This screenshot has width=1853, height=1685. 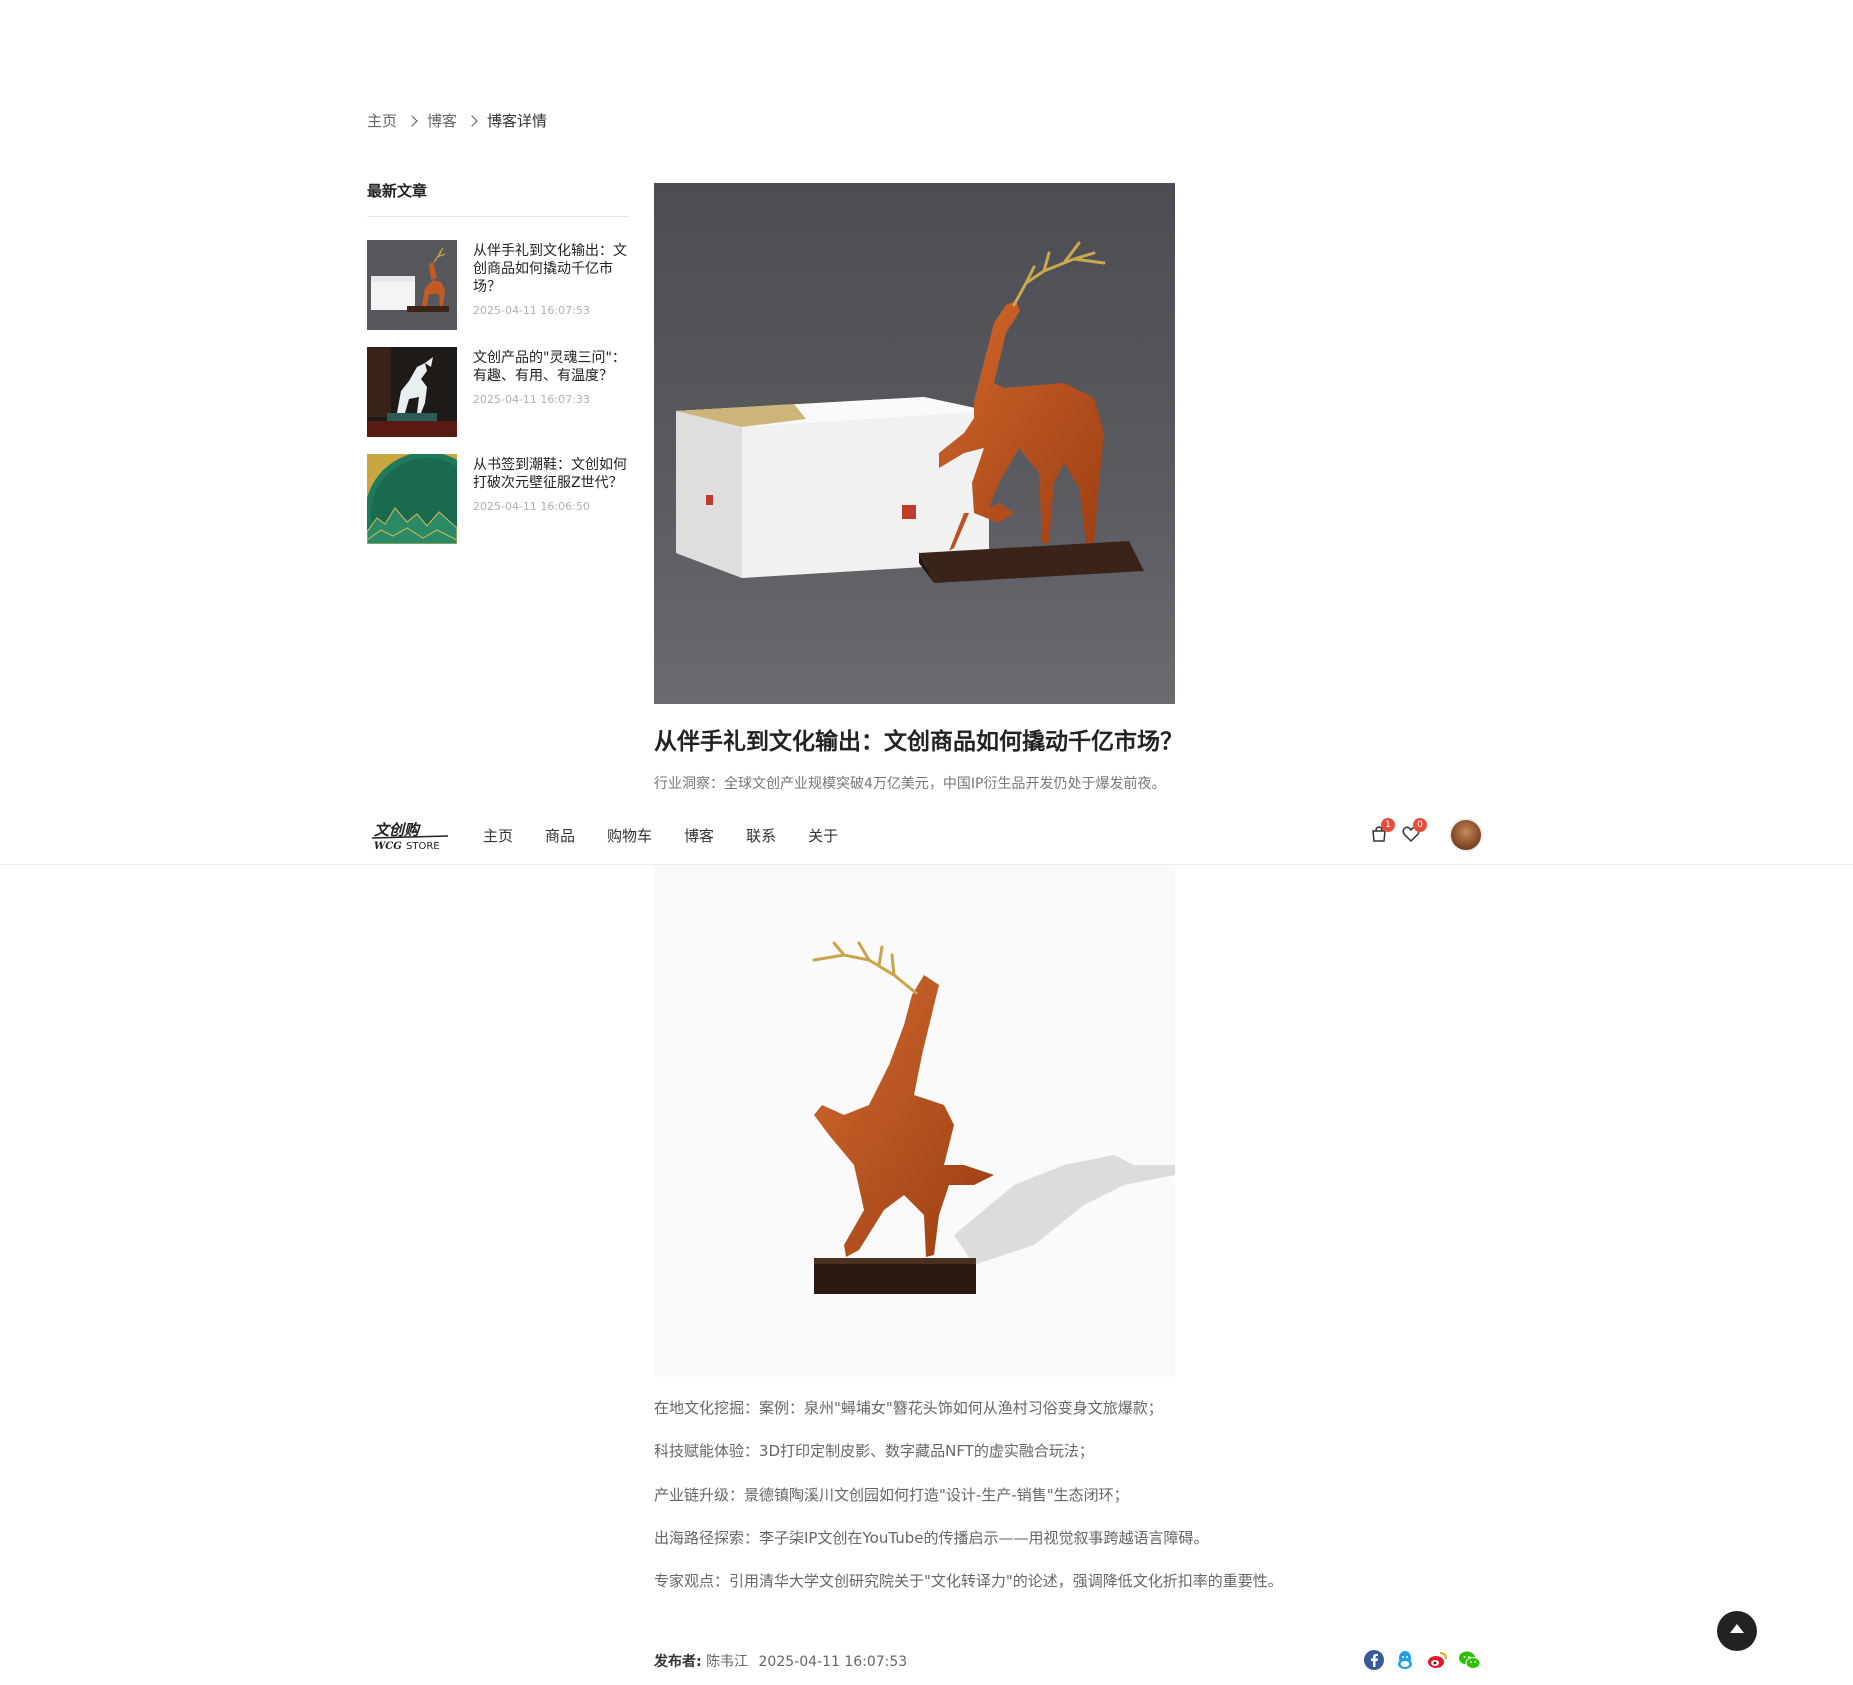 I want to click on nav-products: 商品, so click(x=560, y=835).